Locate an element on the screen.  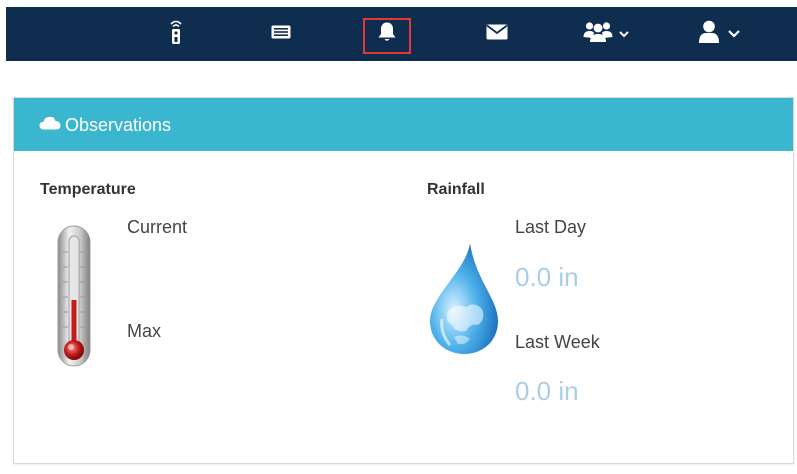
last-week-value: 0.0 in is located at coordinates (547, 391).